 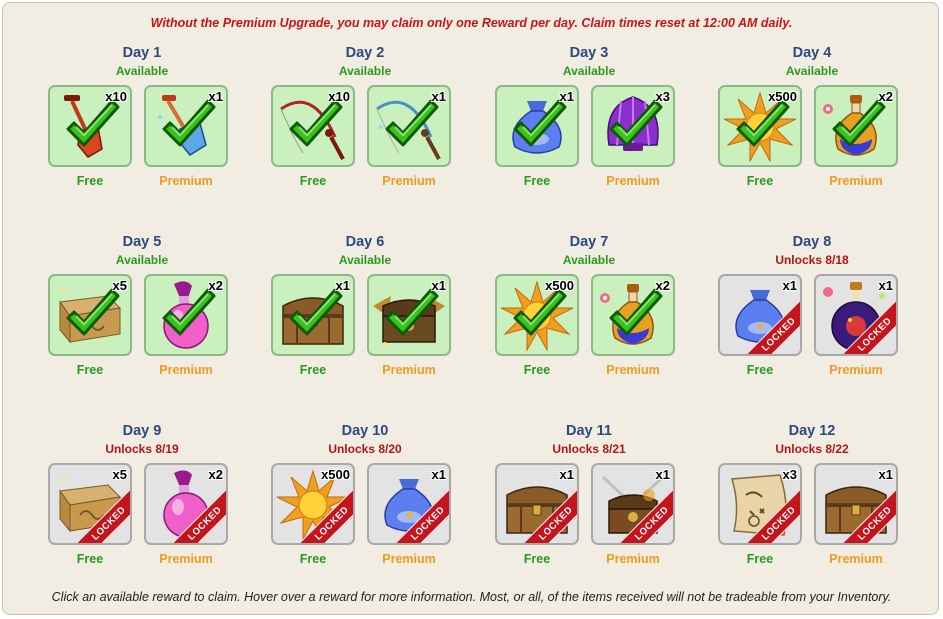 I want to click on day-card: Day 3 Available x1 Free x3 Premium, so click(x=589, y=125).